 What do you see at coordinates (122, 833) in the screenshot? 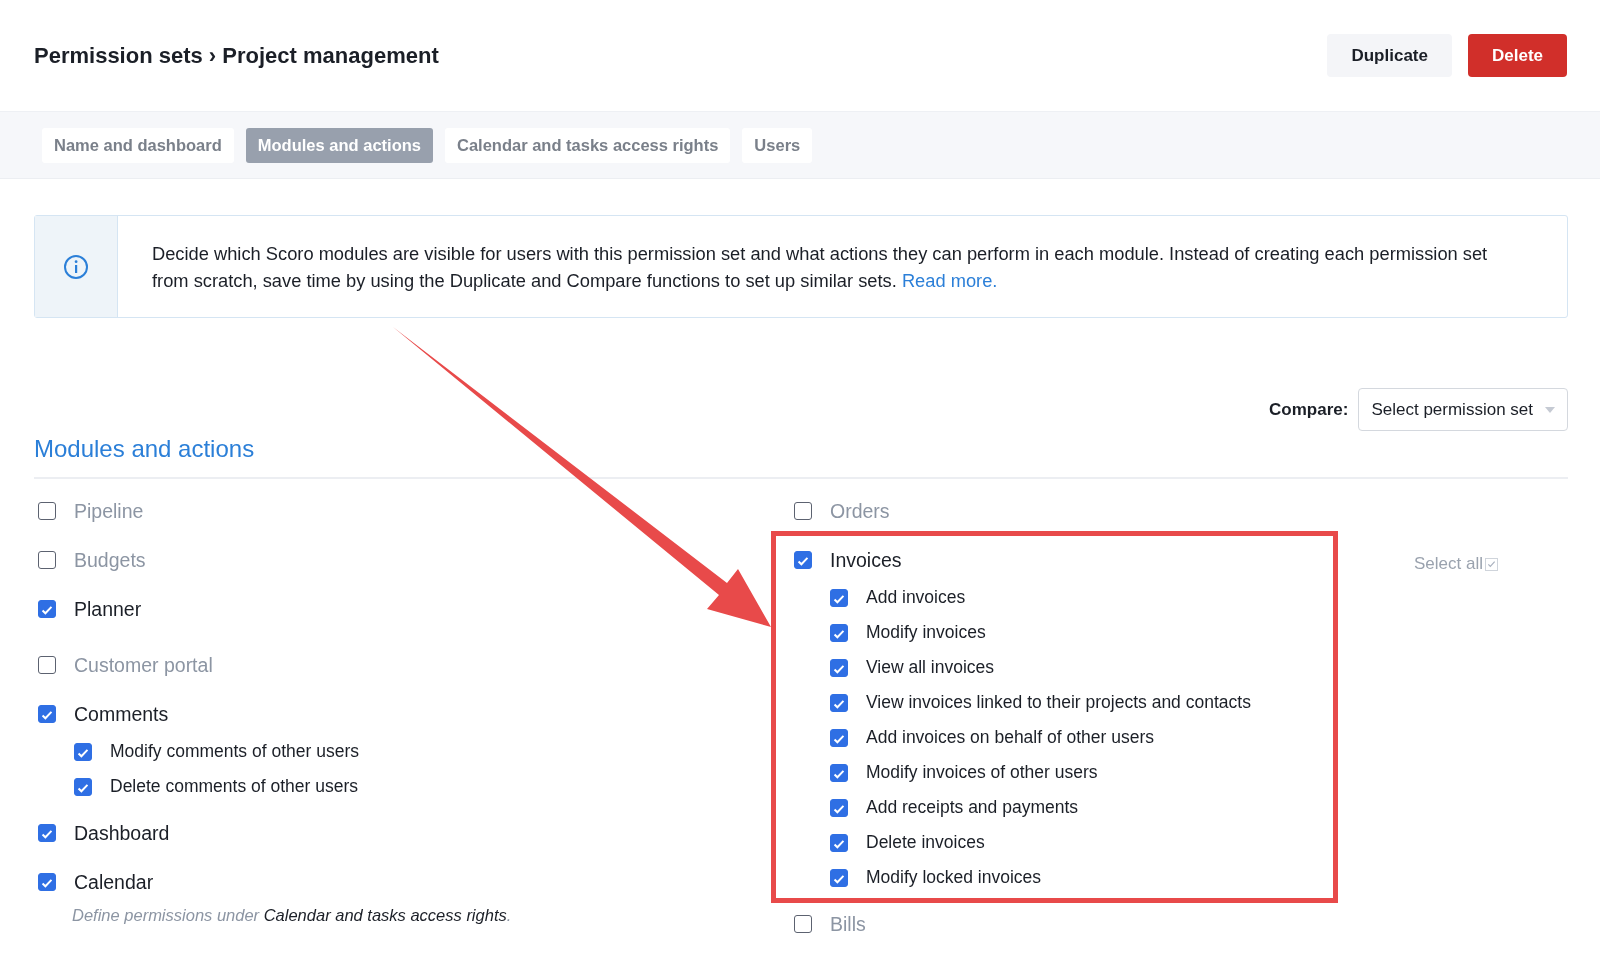
I see `module-label: Dashboard` at bounding box center [122, 833].